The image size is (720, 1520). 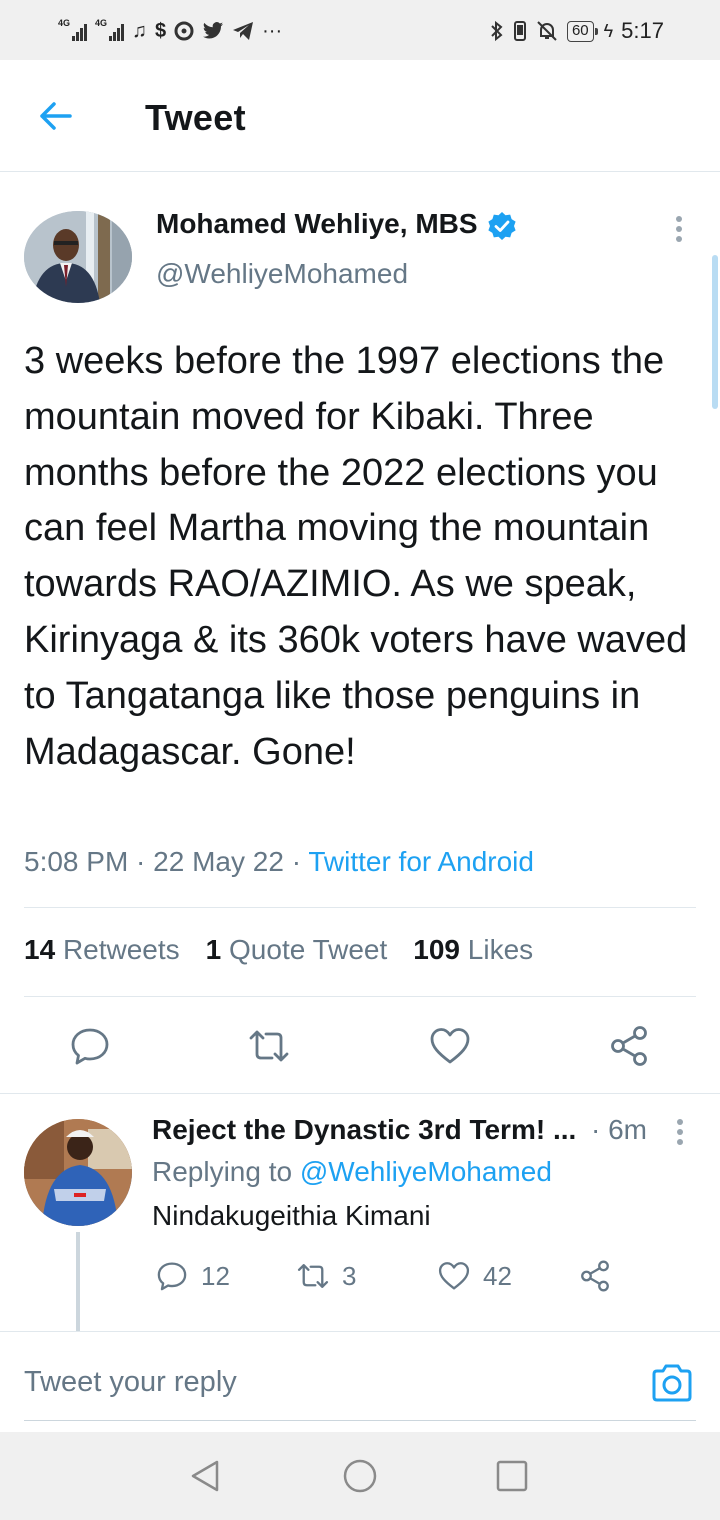 What do you see at coordinates (317, 224) in the screenshot?
I see `author-name: Mohamed Wehliye, MBS` at bounding box center [317, 224].